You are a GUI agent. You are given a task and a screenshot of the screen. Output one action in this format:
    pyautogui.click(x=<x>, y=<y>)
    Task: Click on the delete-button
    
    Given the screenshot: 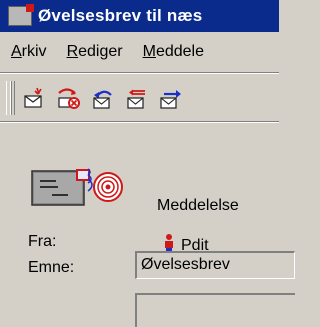 What is the action you would take?
    pyautogui.click(x=69, y=98)
    